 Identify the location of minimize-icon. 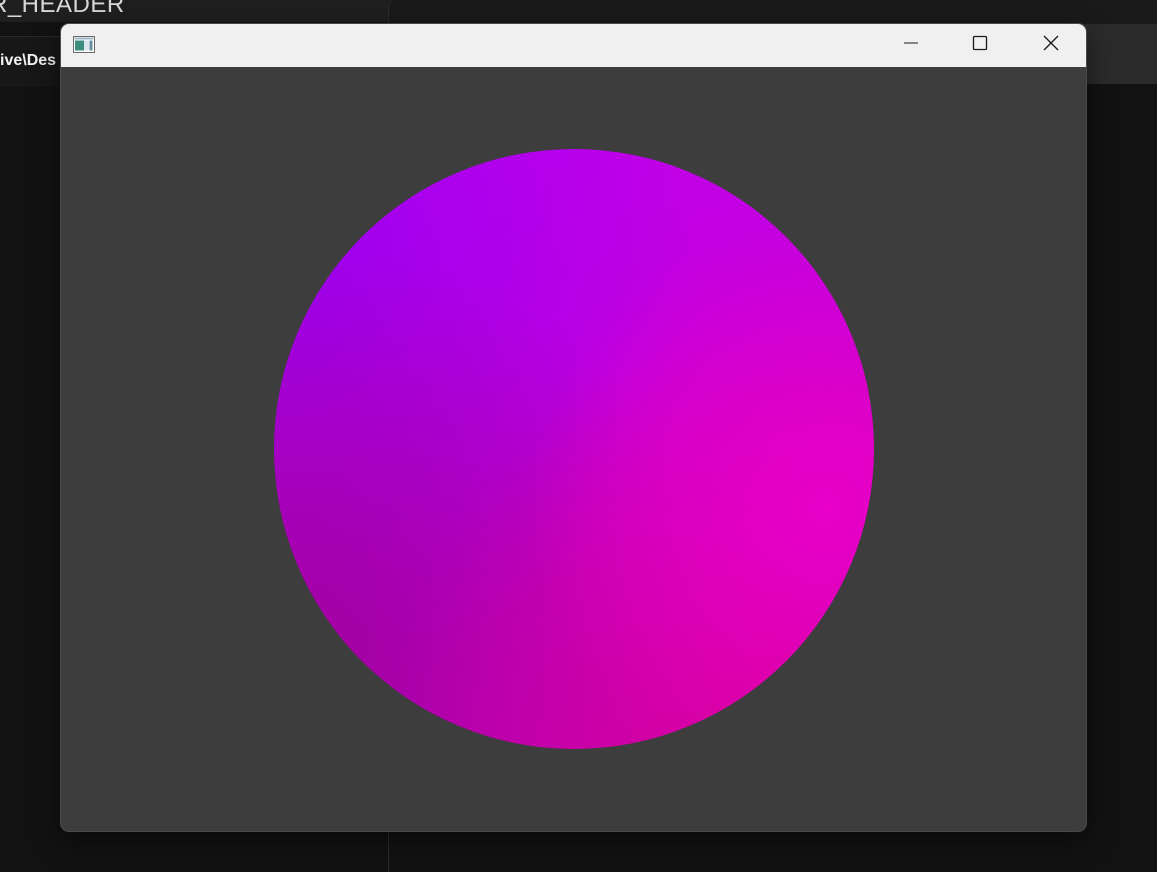
(911, 45).